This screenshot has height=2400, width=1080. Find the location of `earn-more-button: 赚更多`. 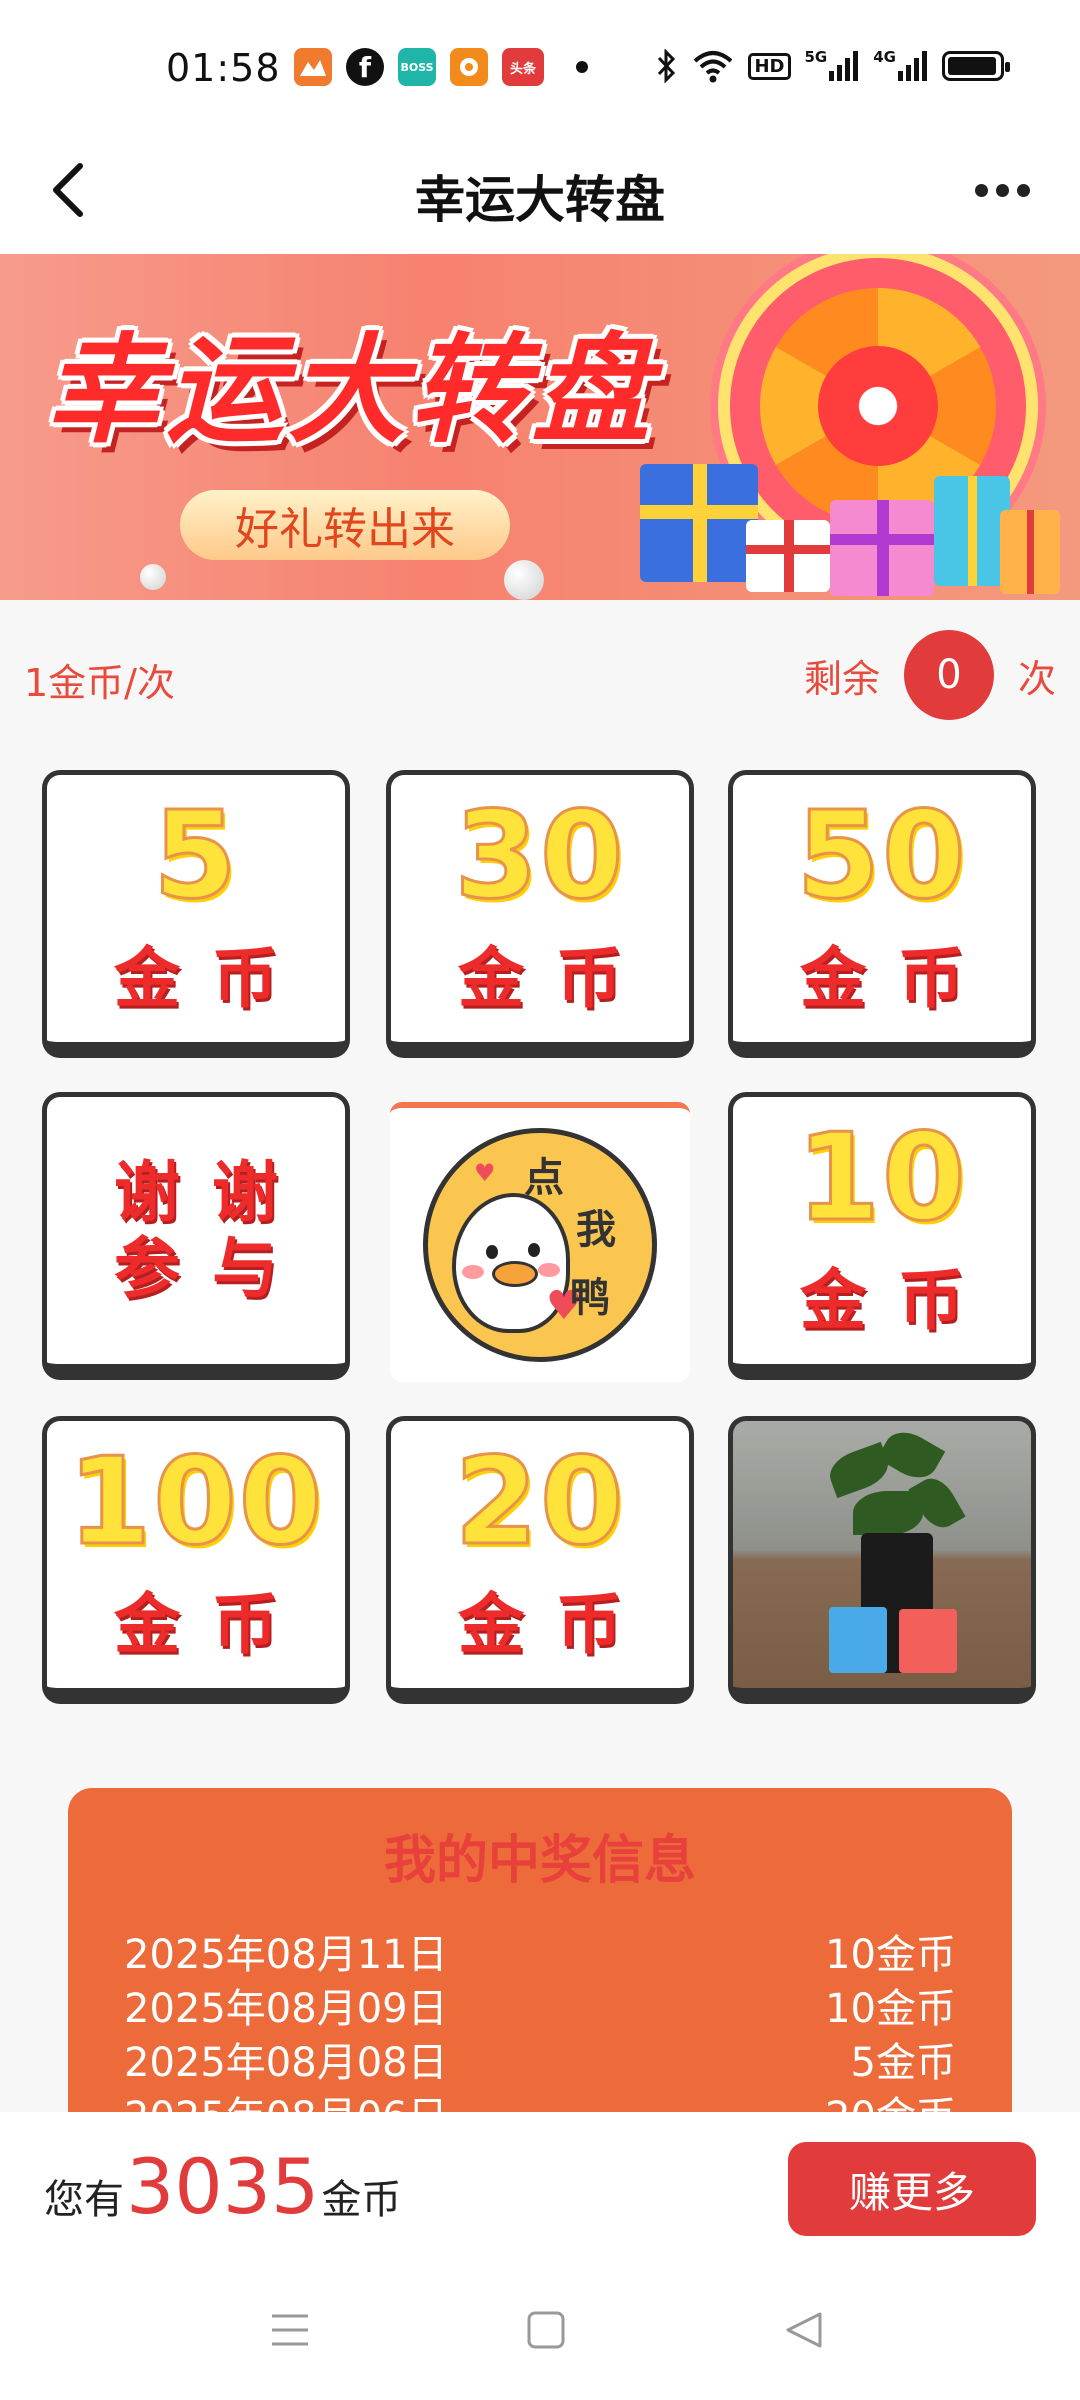

earn-more-button: 赚更多 is located at coordinates (912, 2189).